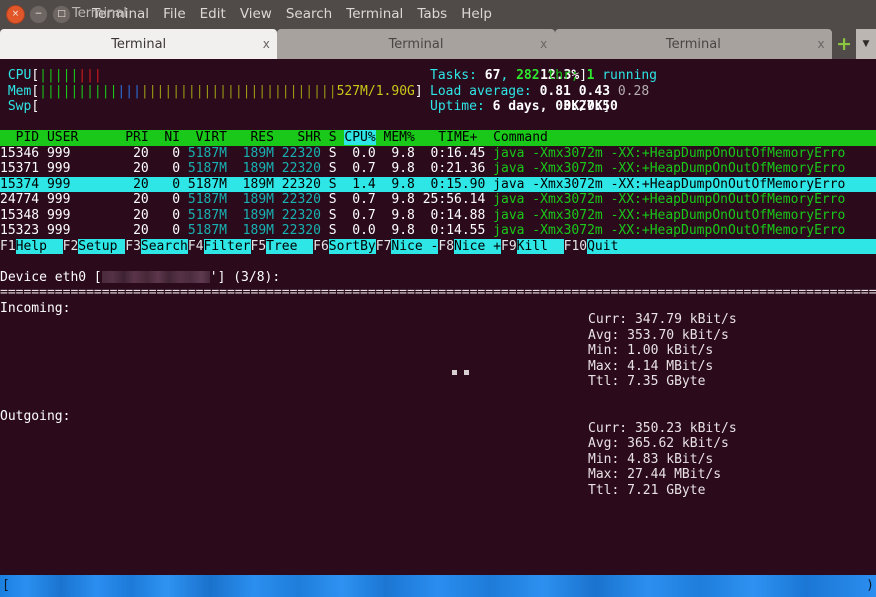 This screenshot has width=876, height=597. I want to click on menu-item-help: Help, so click(476, 14).